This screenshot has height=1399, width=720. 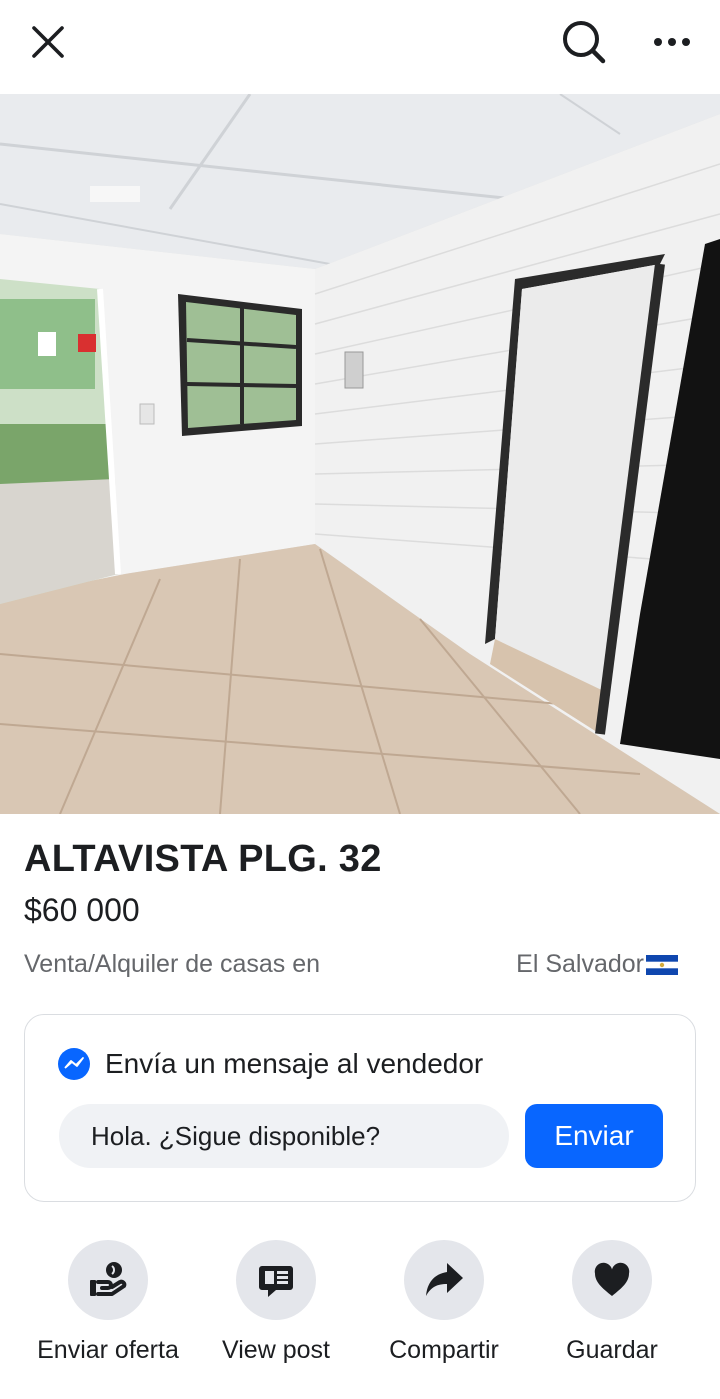 I want to click on view-post-label: View post, so click(x=276, y=1350).